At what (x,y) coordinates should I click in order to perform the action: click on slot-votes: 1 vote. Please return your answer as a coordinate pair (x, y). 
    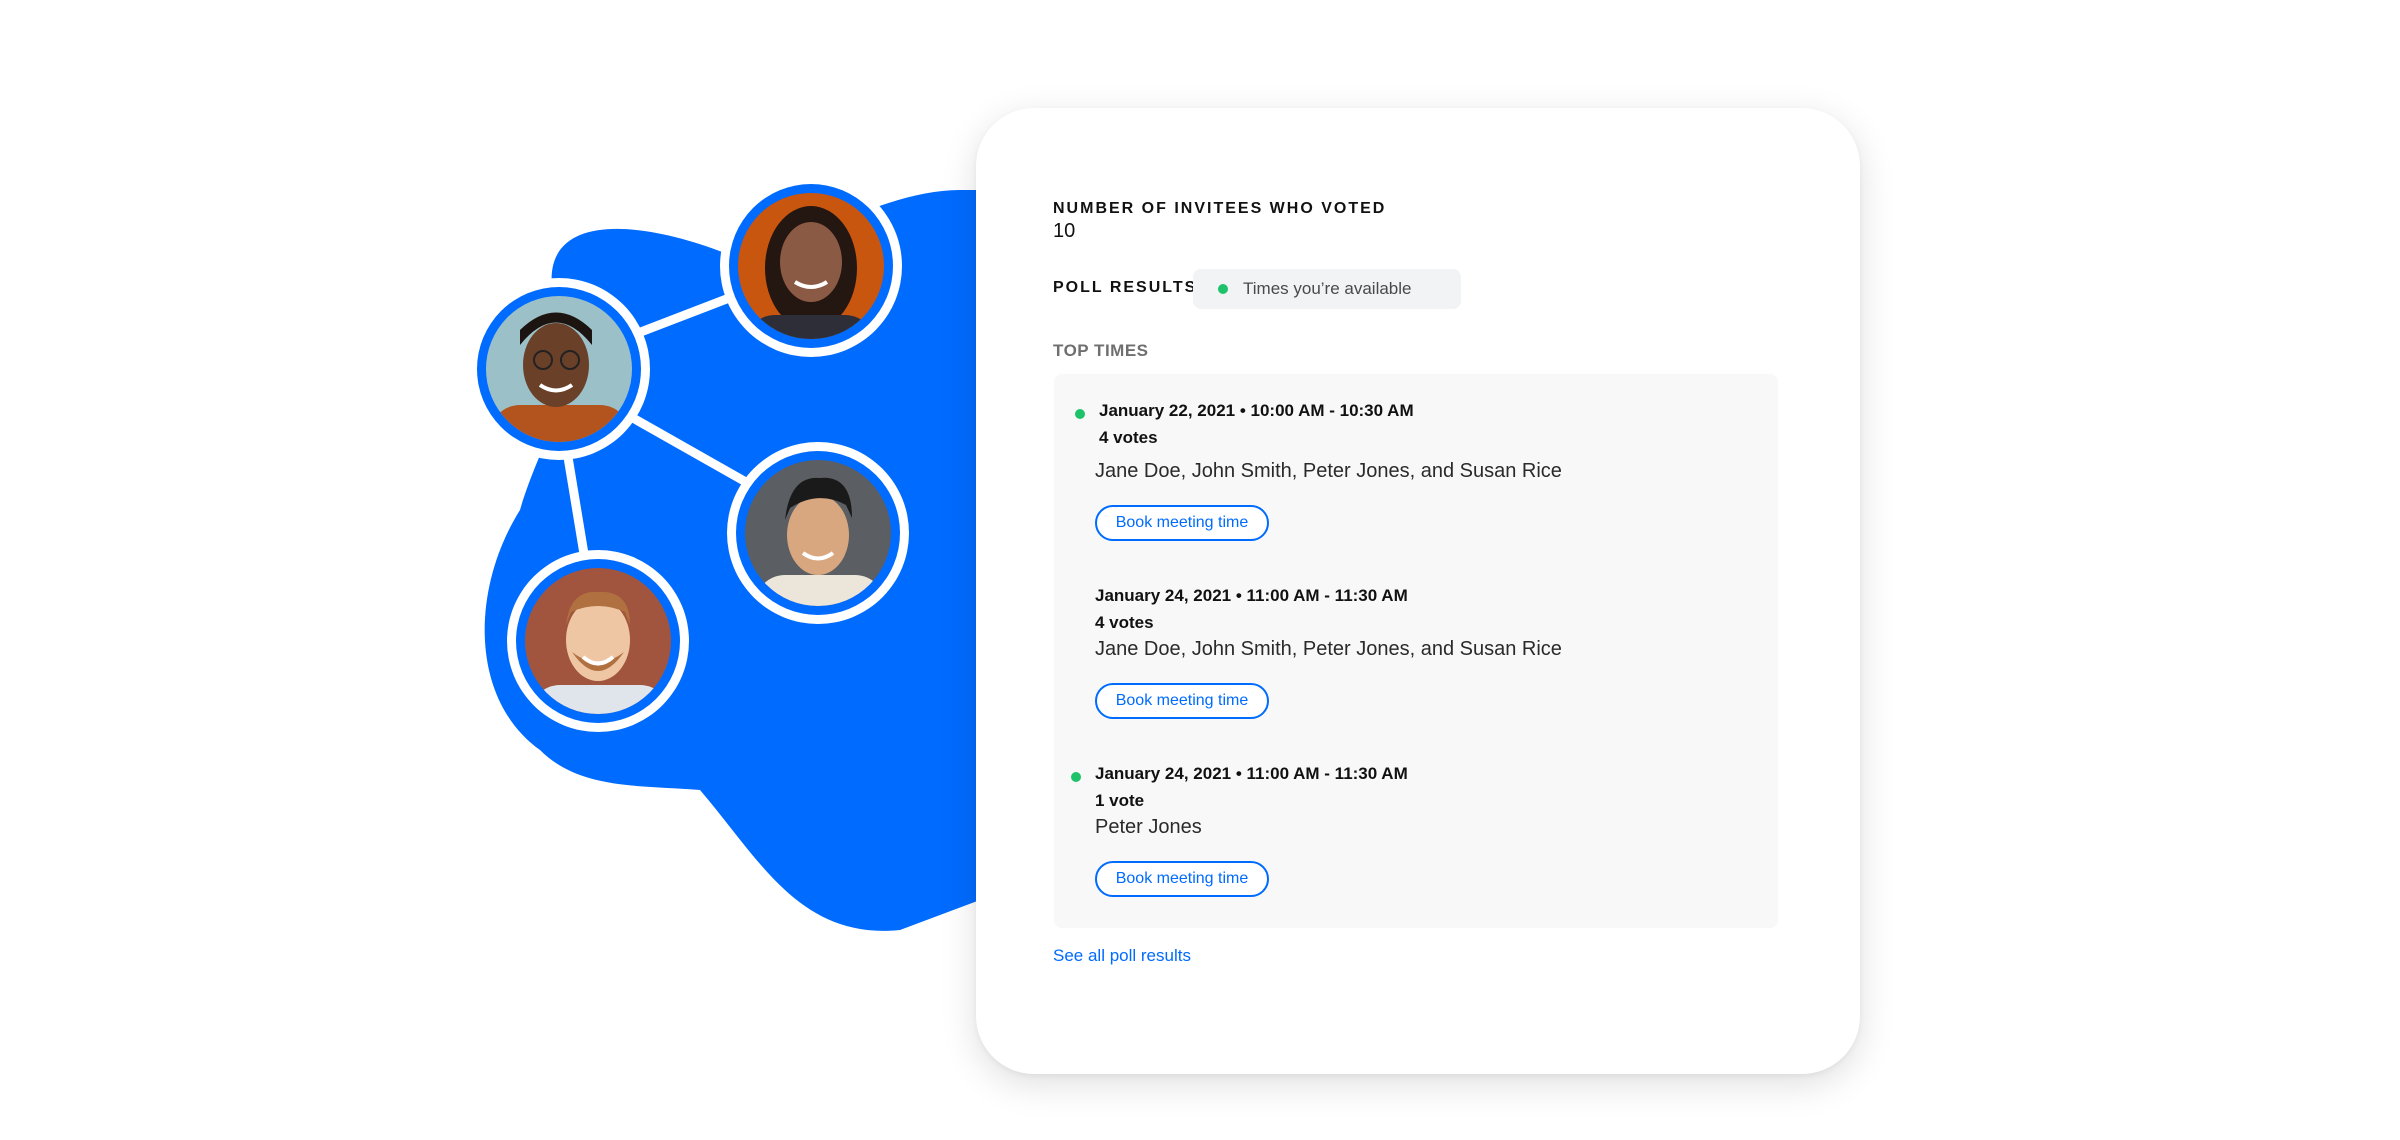
    Looking at the image, I should click on (1120, 800).